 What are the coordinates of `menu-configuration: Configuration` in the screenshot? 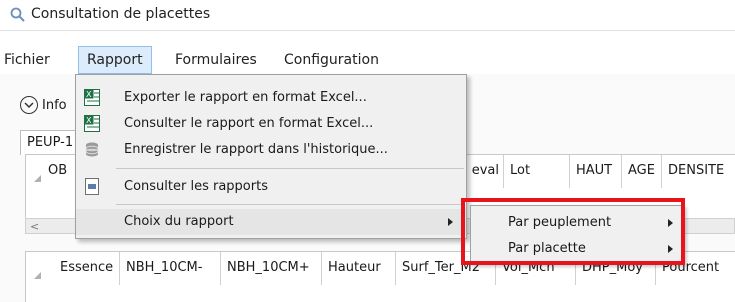 It's located at (331, 60).